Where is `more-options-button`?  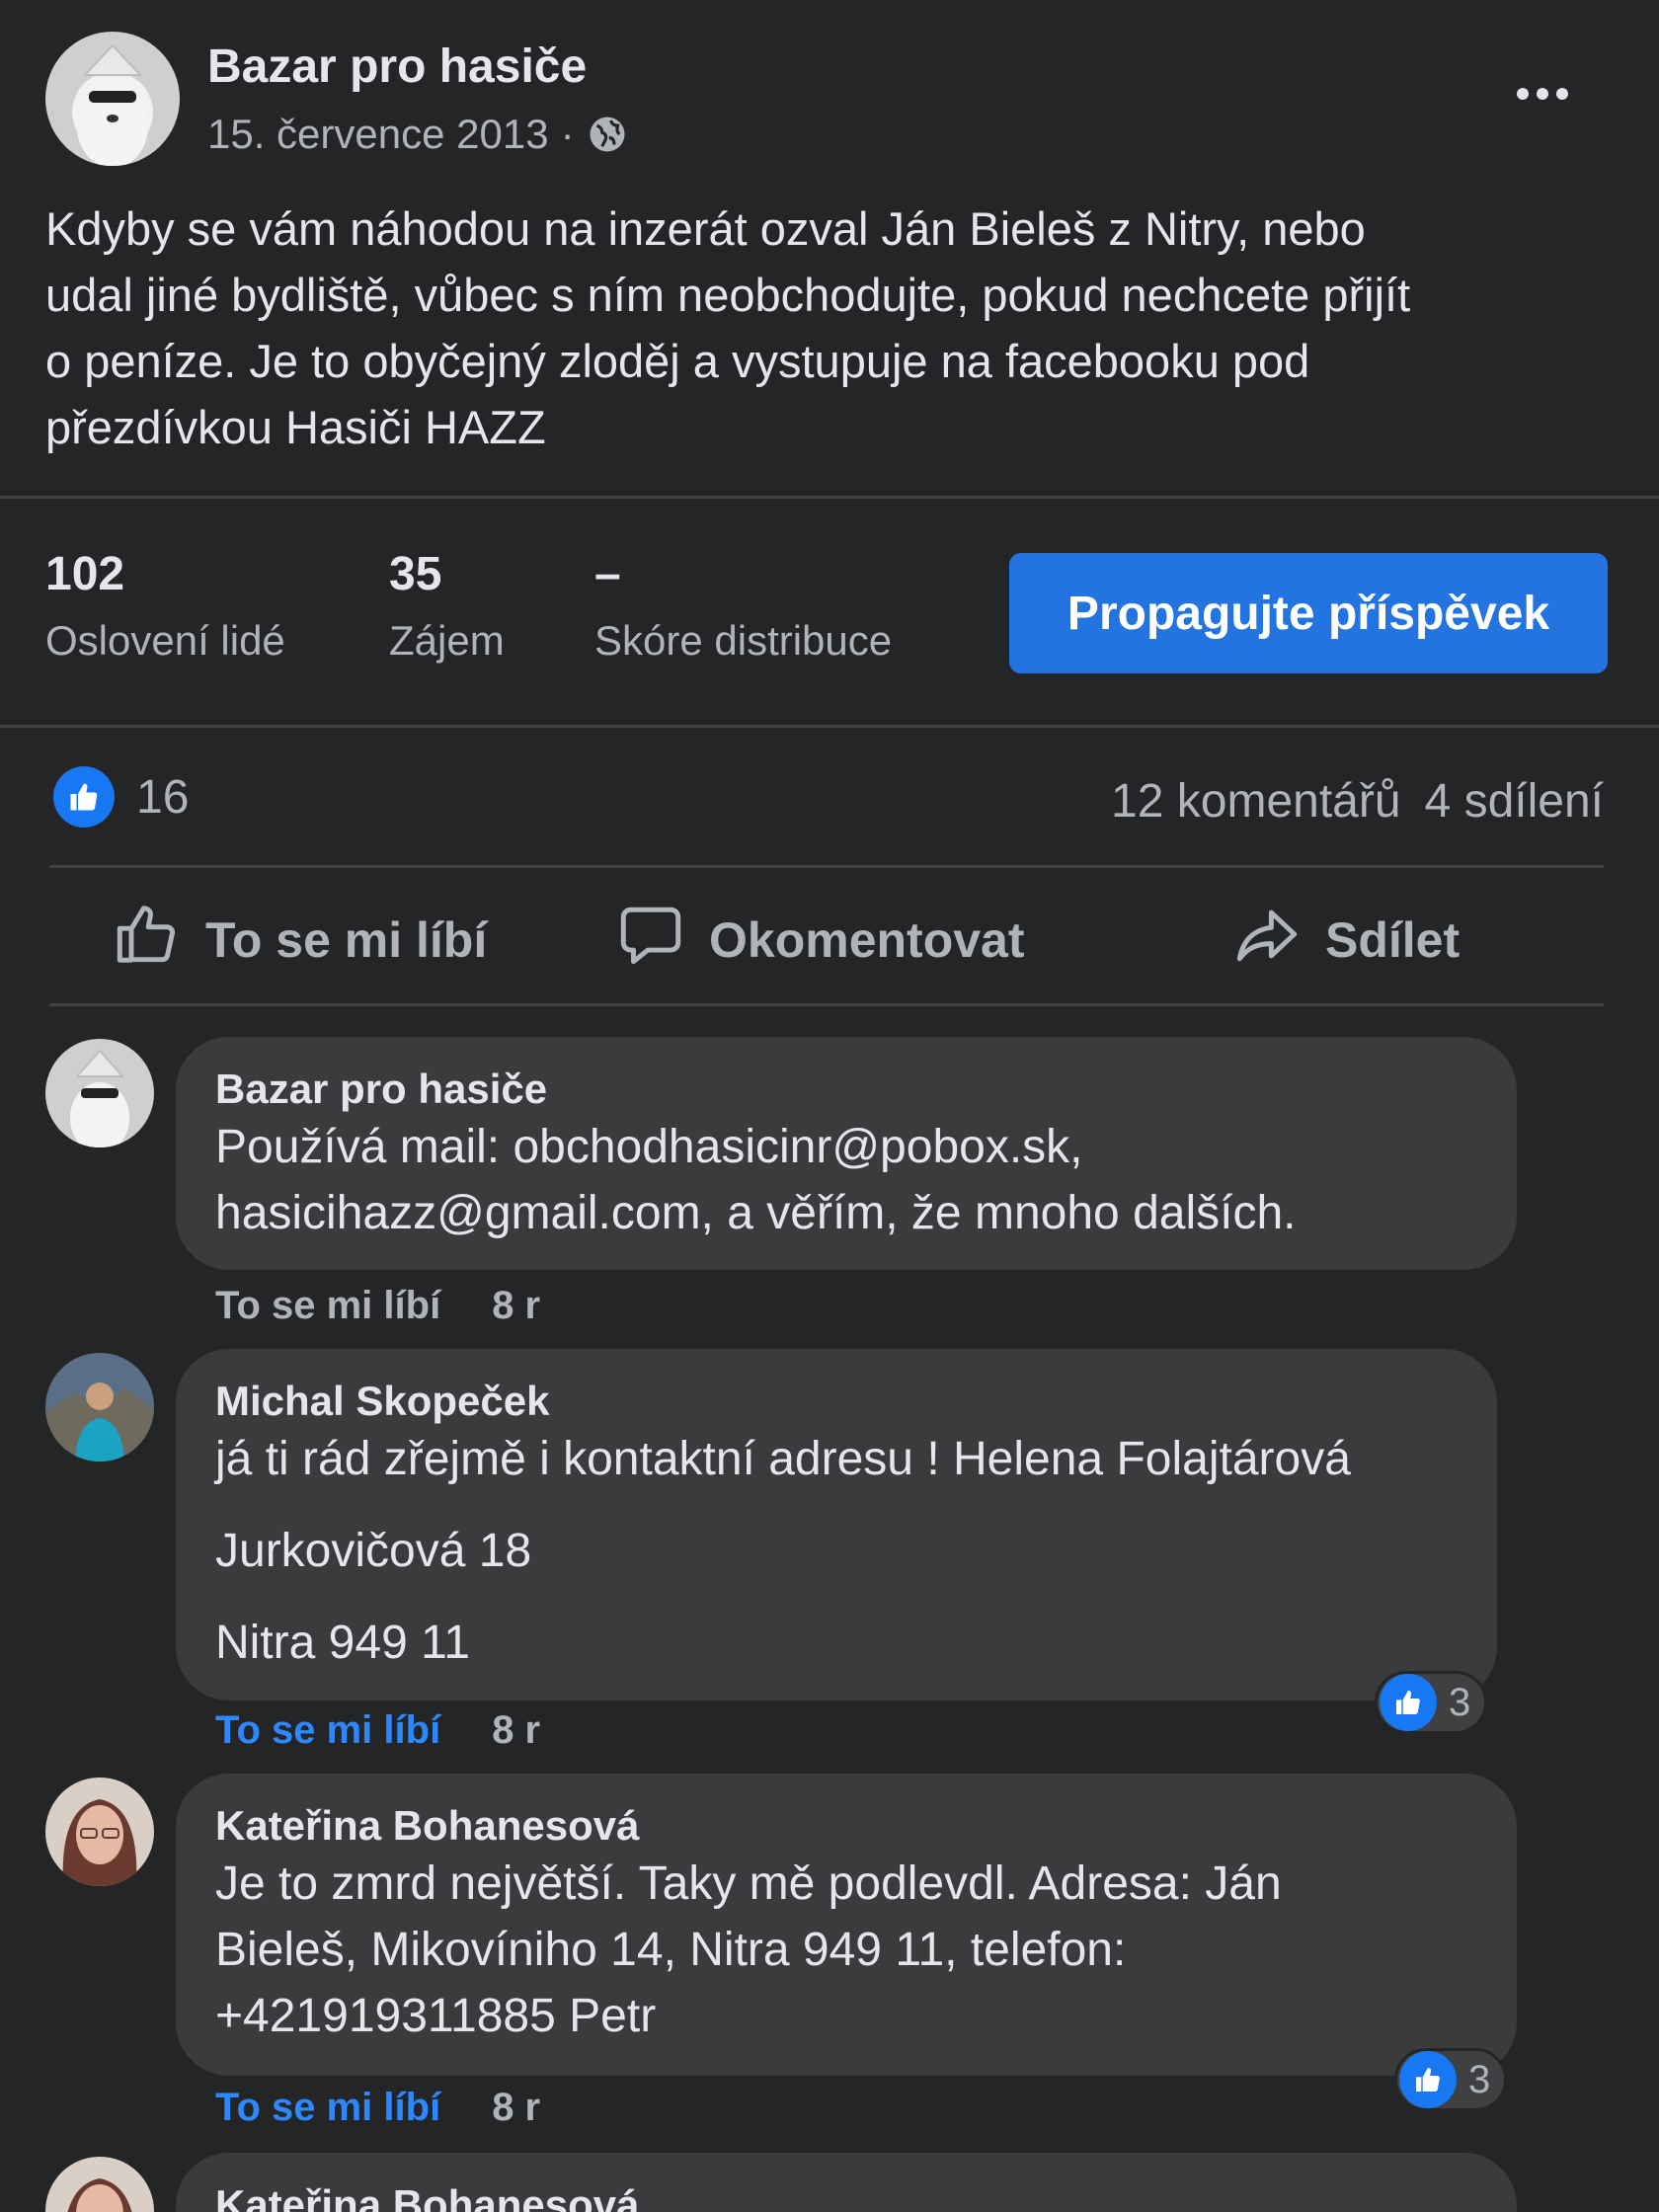
more-options-button is located at coordinates (1543, 94).